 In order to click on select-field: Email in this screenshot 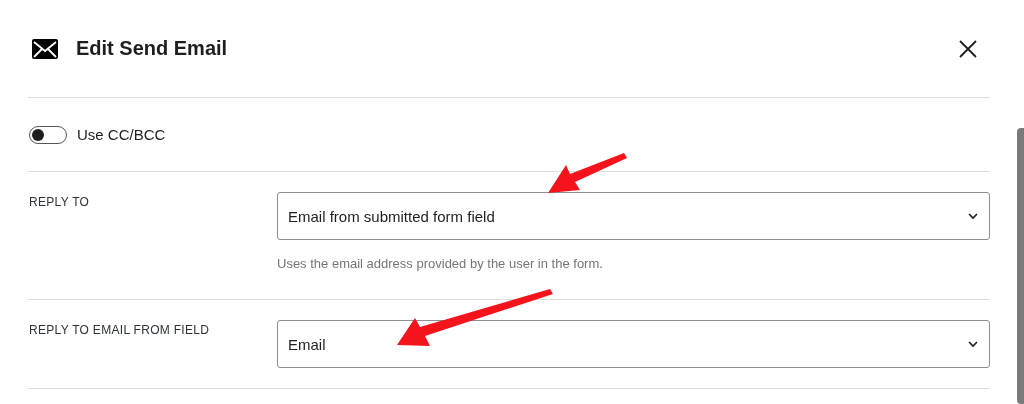, I will do `click(633, 344)`.